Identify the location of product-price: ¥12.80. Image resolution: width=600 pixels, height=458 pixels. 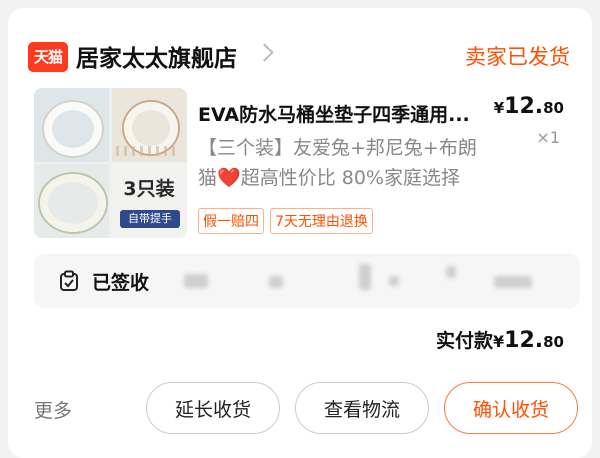
(529, 106).